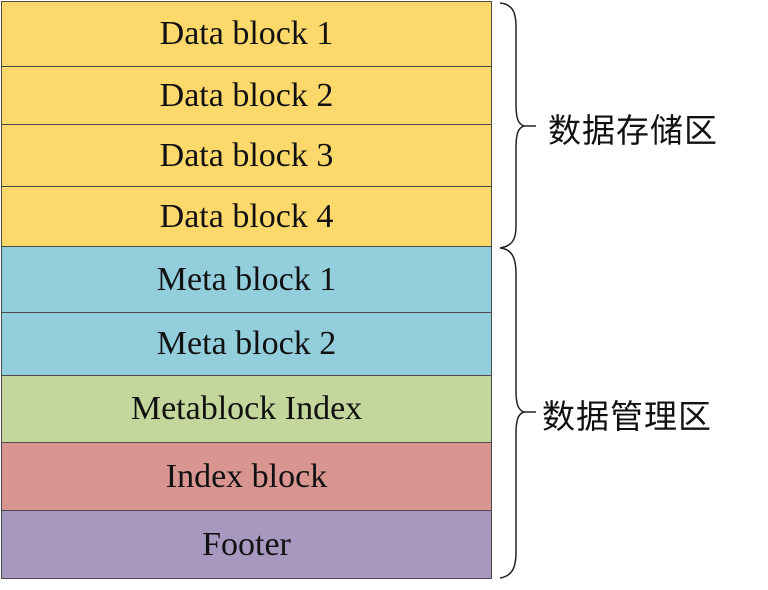 The width and height of the screenshot is (768, 590). I want to click on data-block-2: Data block 2, so click(246, 95).